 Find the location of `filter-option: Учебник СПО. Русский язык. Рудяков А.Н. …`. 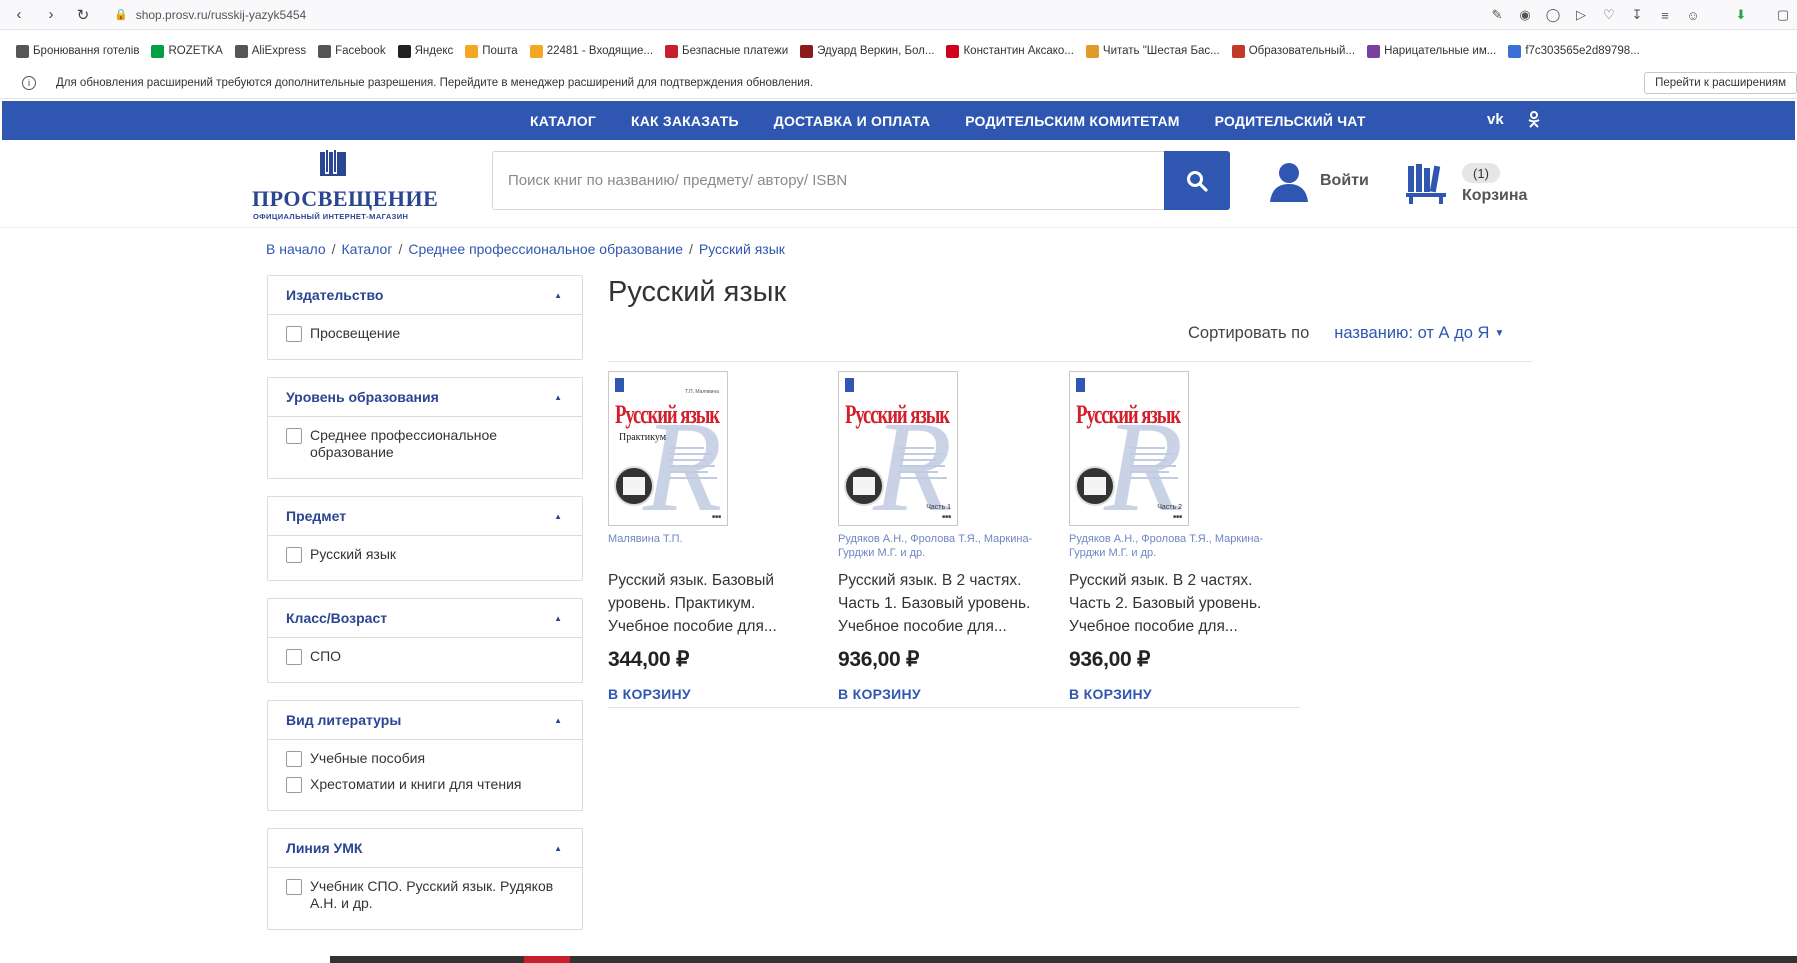

filter-option: Учебник СПО. Русский язык. Рудяков А.Н. … is located at coordinates (425, 895).